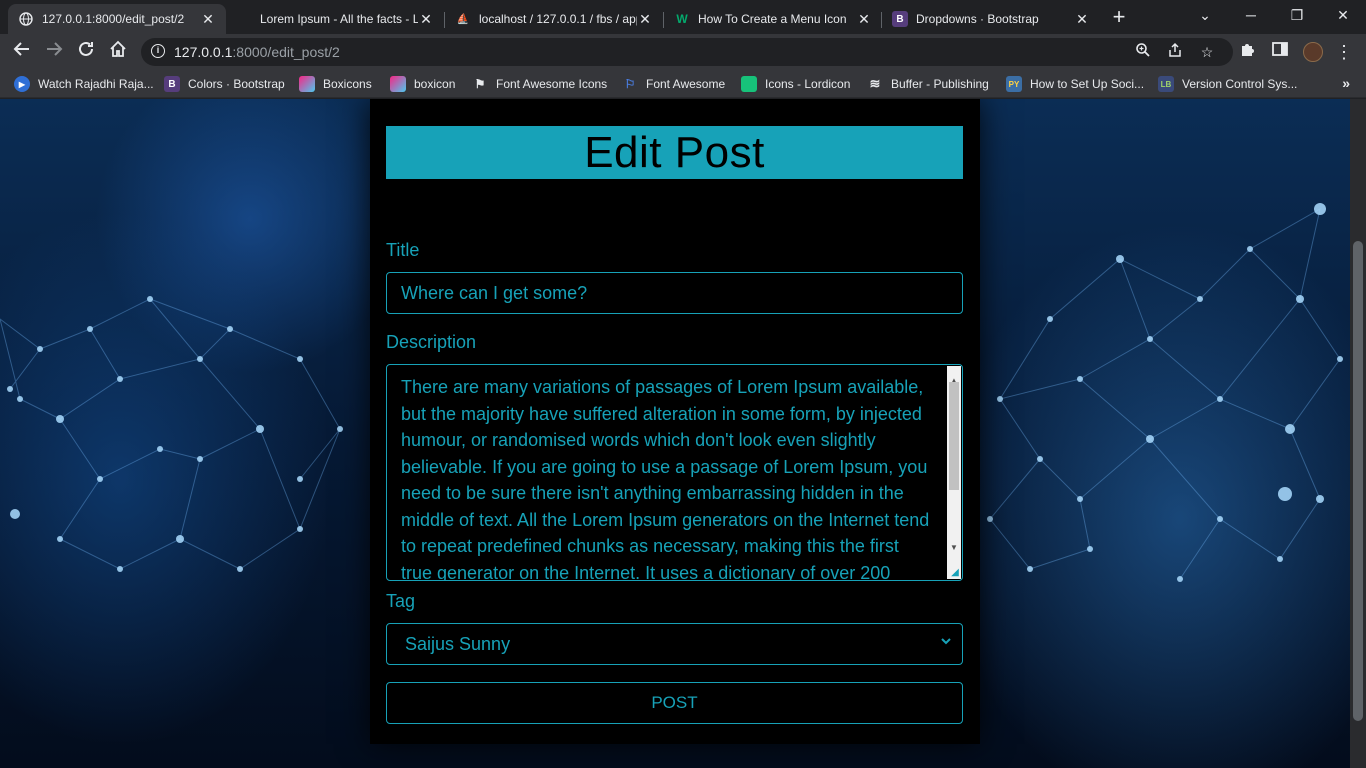 The width and height of the screenshot is (1366, 768). I want to click on title-input: Where can I get some?, so click(674, 293).